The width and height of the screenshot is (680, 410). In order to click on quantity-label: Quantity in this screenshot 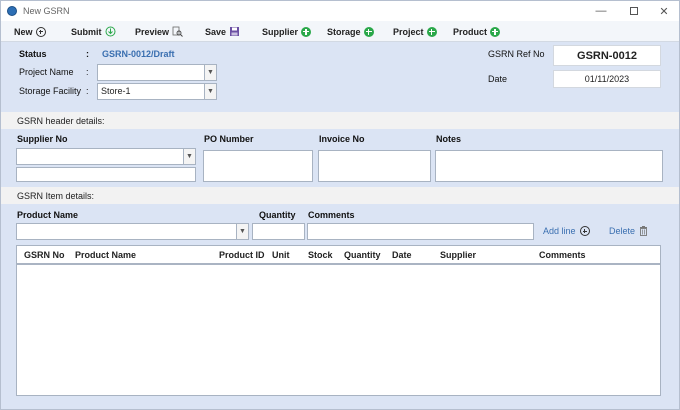, I will do `click(277, 215)`.